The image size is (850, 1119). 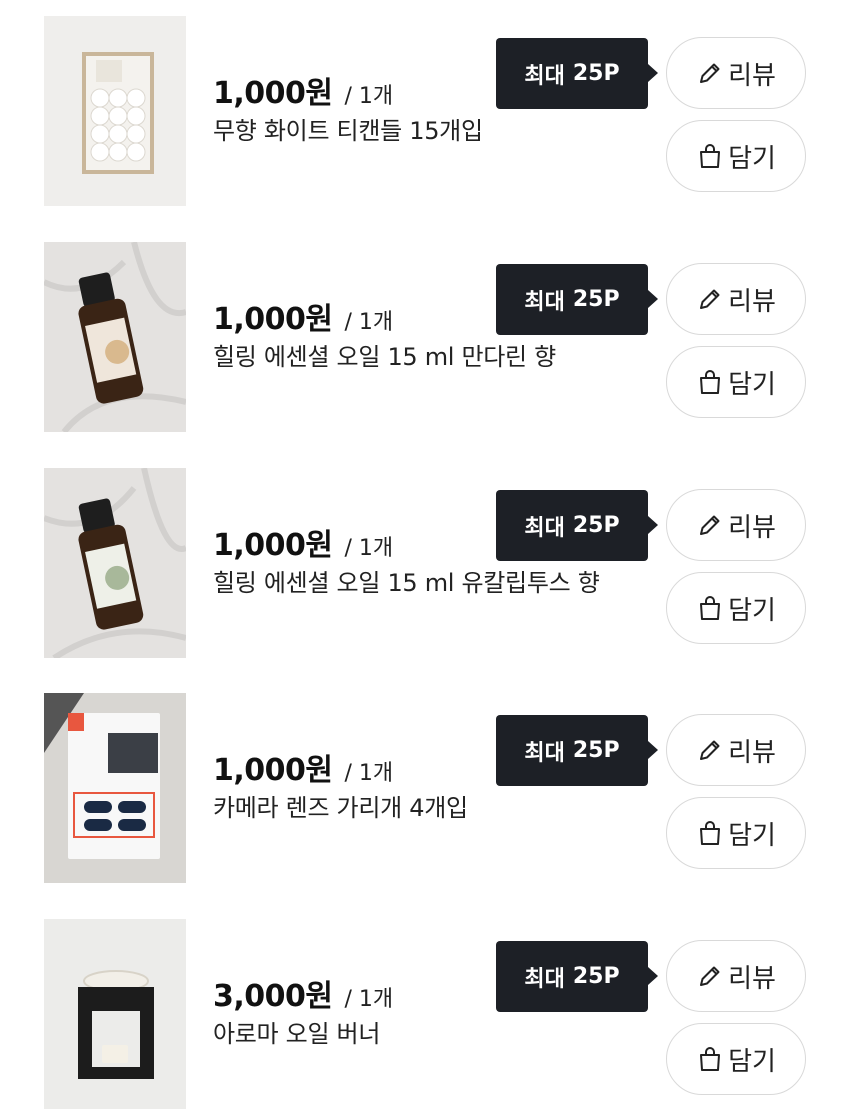 I want to click on product-price: 3,000원, so click(x=273, y=996).